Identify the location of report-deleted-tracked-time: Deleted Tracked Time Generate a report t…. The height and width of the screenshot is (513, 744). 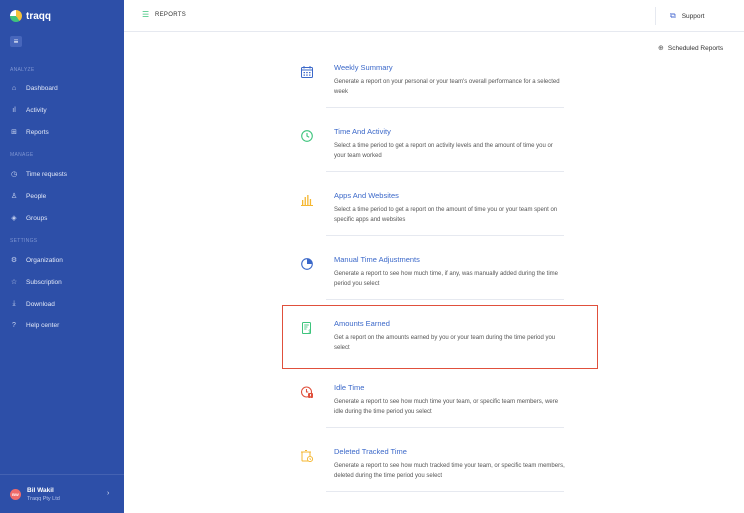
(431, 476).